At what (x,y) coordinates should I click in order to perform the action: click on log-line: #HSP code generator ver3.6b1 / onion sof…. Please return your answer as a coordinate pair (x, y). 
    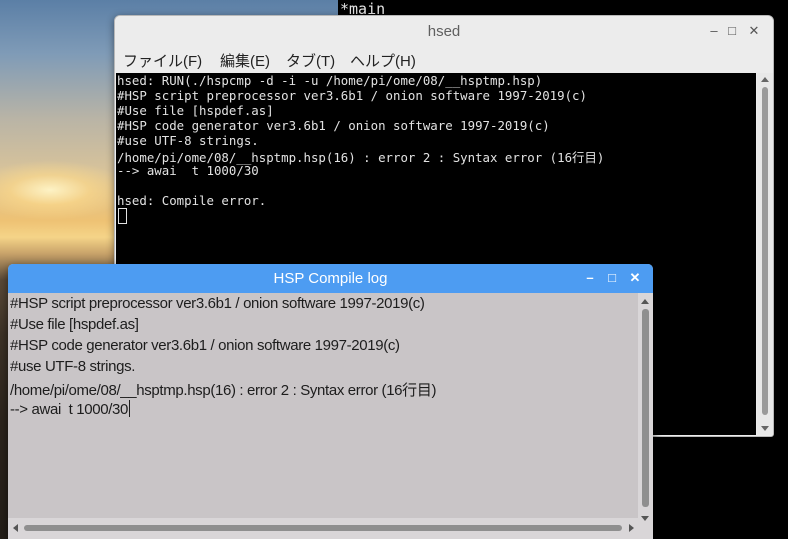
    Looking at the image, I should click on (205, 345).